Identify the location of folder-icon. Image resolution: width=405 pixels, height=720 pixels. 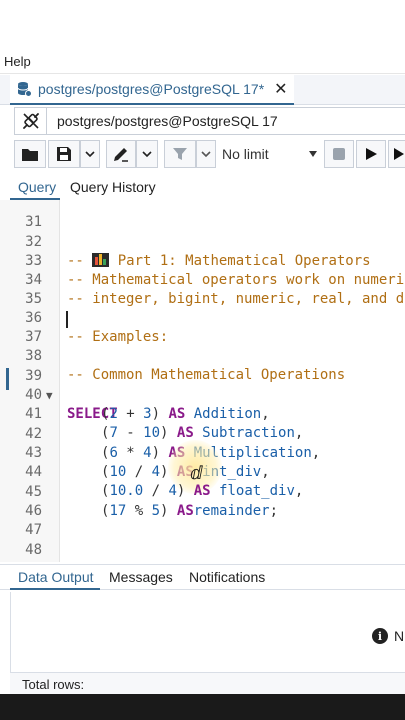
(30, 155).